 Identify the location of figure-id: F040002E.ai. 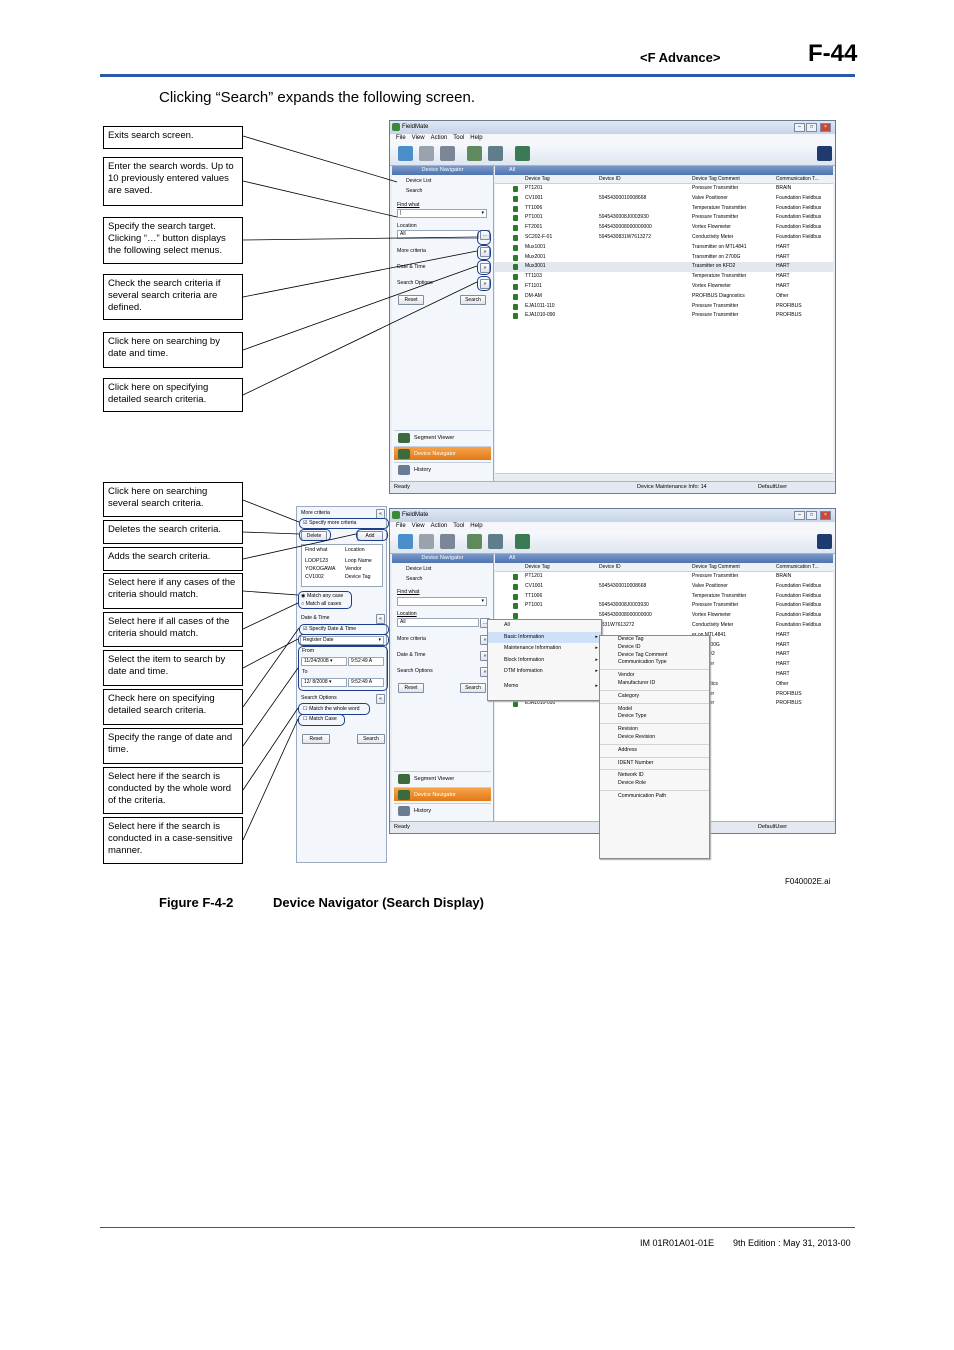
(808, 881).